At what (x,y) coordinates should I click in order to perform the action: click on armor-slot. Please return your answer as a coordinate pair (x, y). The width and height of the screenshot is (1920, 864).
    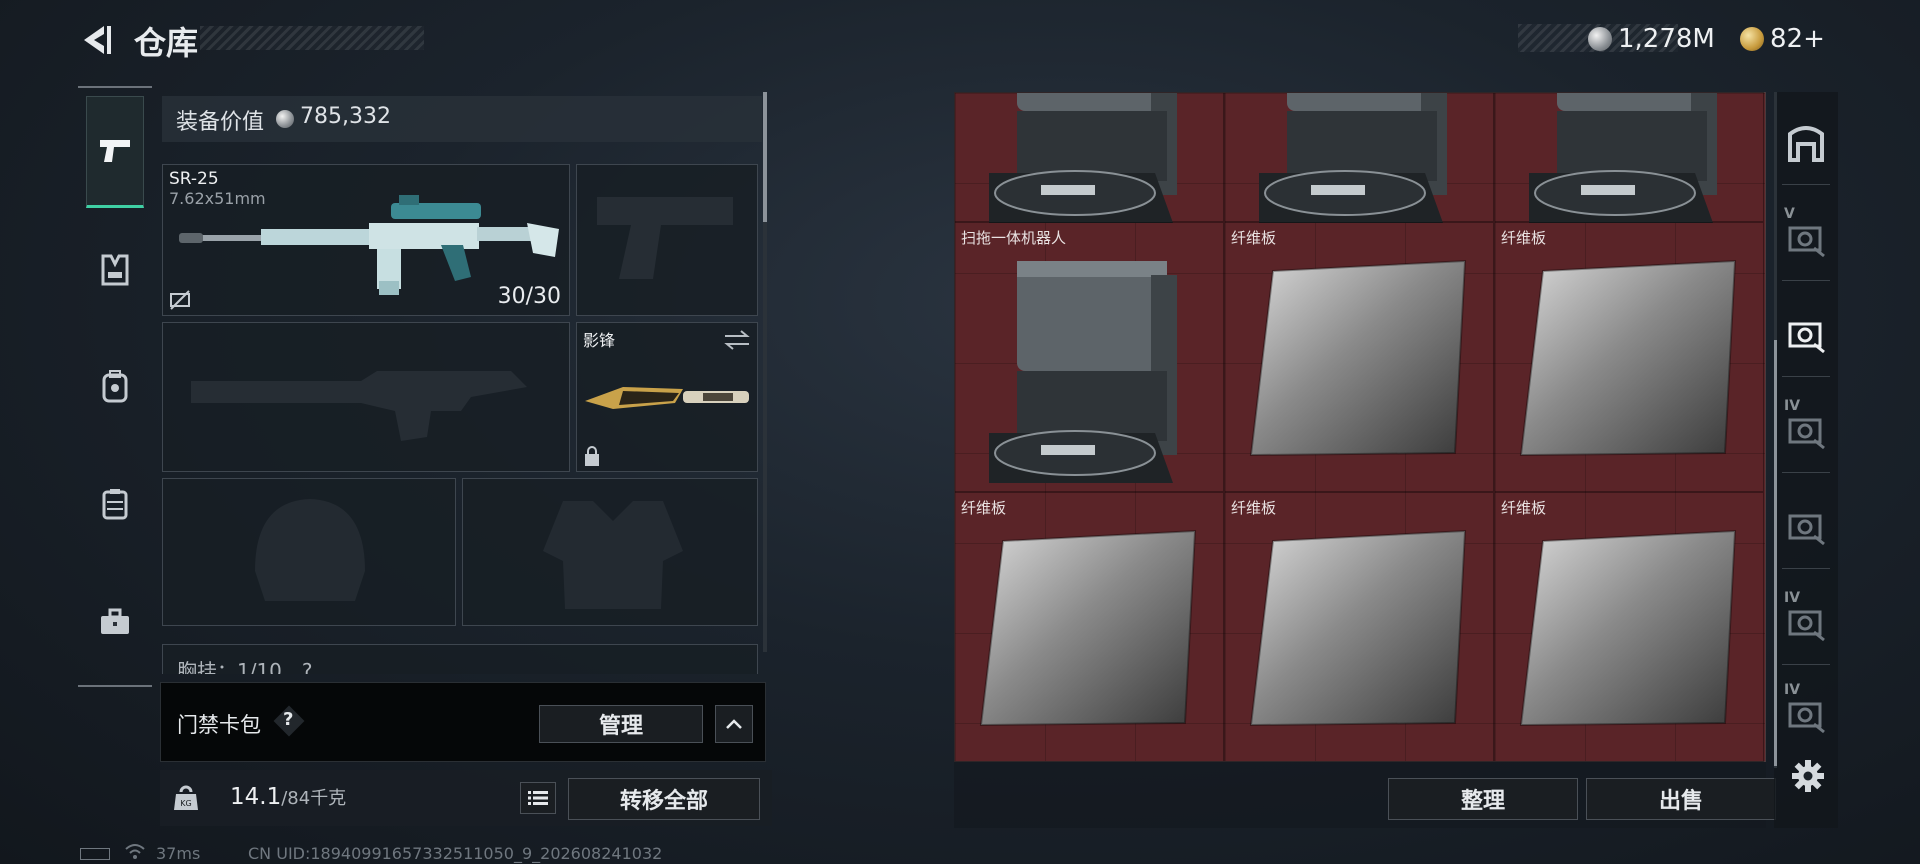
    Looking at the image, I should click on (610, 552).